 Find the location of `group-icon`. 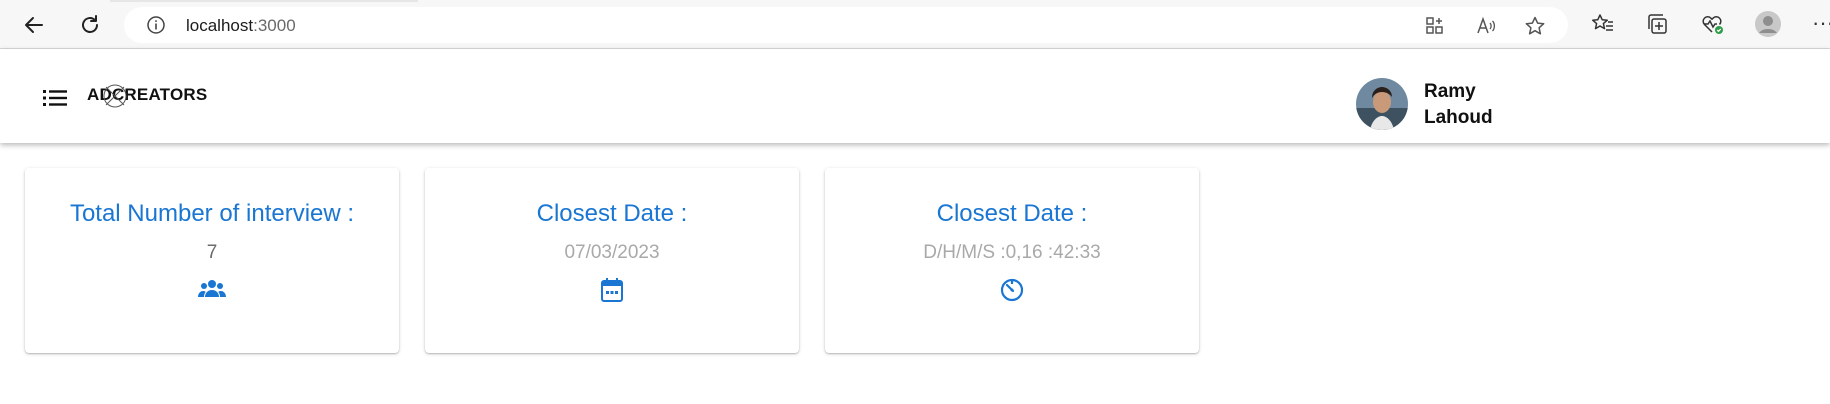

group-icon is located at coordinates (212, 288).